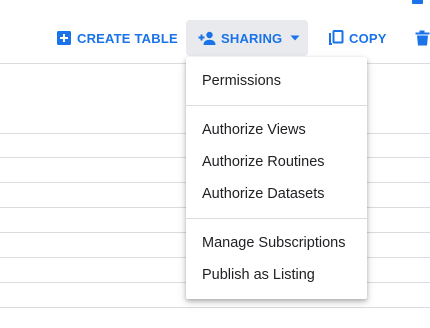 This screenshot has width=430, height=328. I want to click on trash-icon, so click(422, 38).